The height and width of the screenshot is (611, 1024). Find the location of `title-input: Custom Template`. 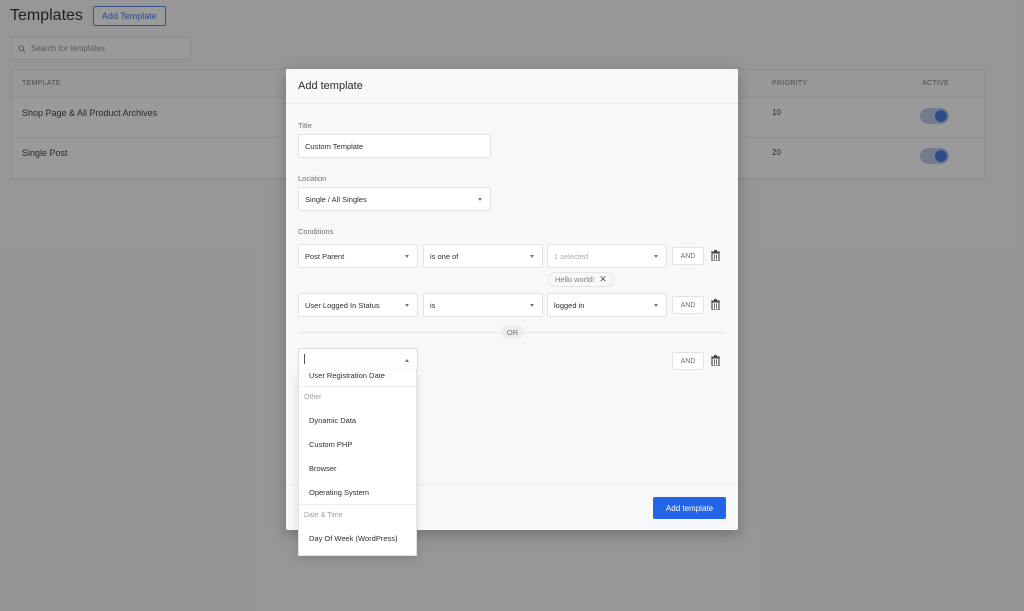

title-input: Custom Template is located at coordinates (394, 146).